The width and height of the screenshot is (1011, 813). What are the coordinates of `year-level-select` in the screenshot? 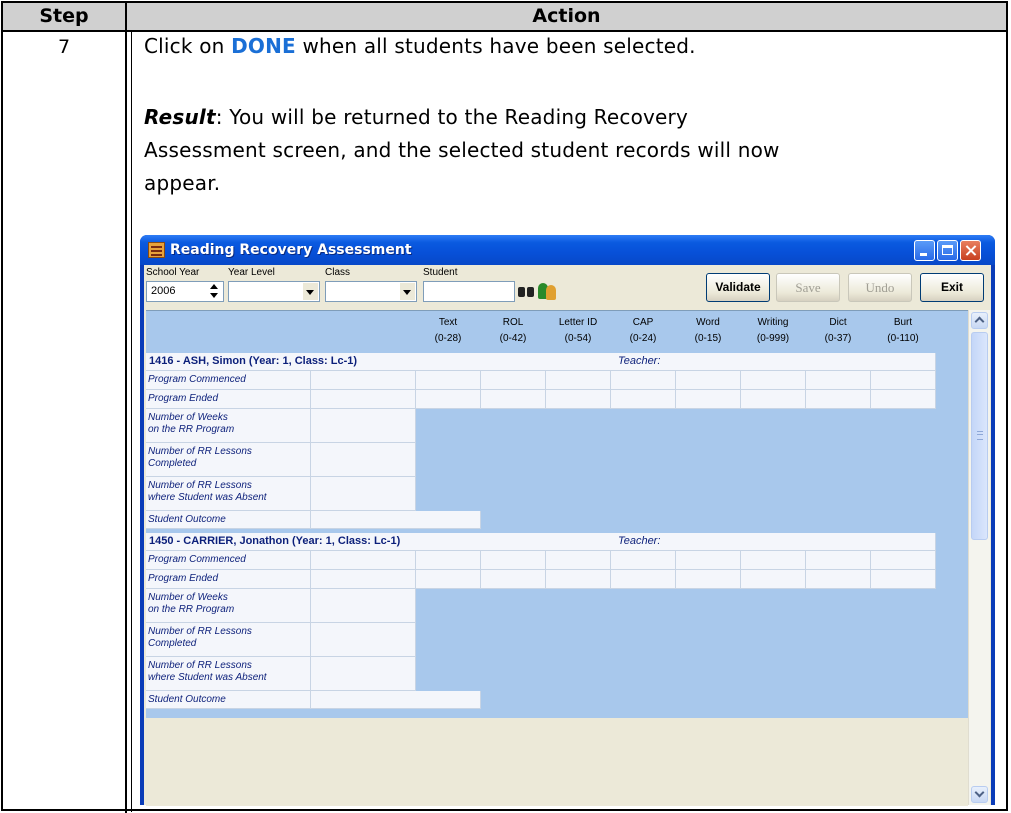 It's located at (274, 291).